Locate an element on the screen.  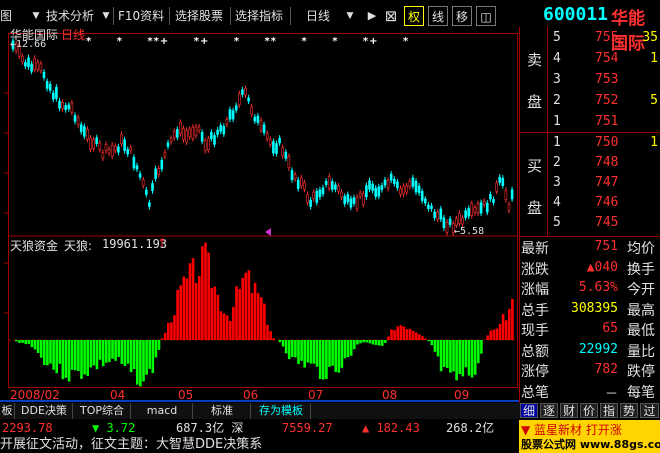
move-button: 移 is located at coordinates (462, 16).